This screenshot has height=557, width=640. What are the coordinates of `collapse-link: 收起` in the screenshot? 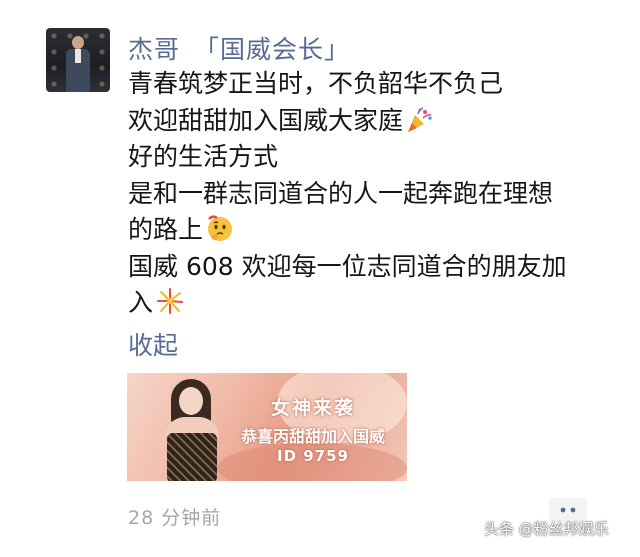 It's located at (153, 344).